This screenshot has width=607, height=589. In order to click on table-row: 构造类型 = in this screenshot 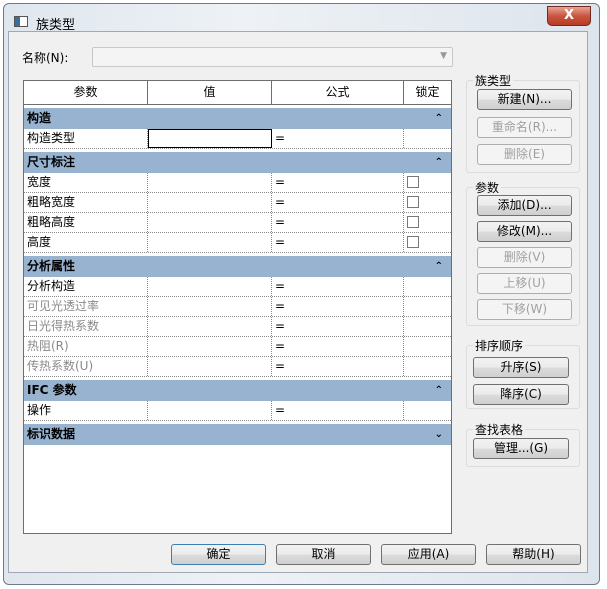, I will do `click(237, 139)`.